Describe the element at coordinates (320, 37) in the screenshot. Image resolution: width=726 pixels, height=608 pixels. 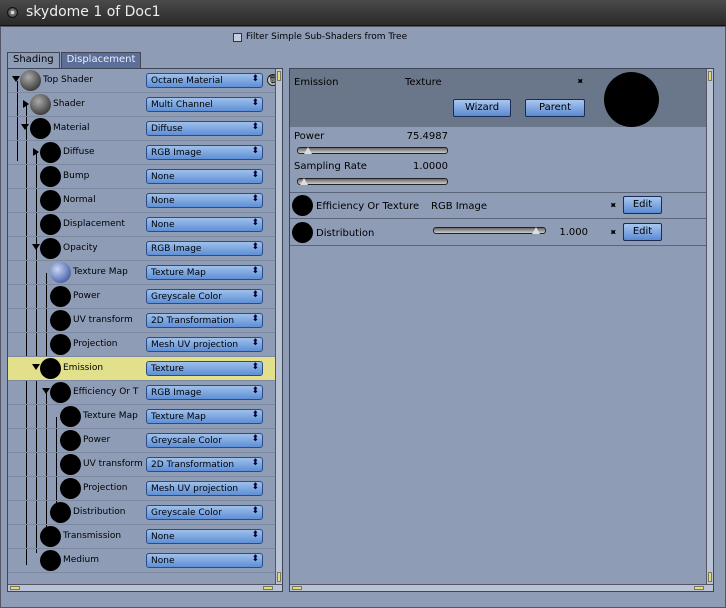
I see `filter-checkbox-row: Filter Simple Sub-Shaders from Tree` at that location.